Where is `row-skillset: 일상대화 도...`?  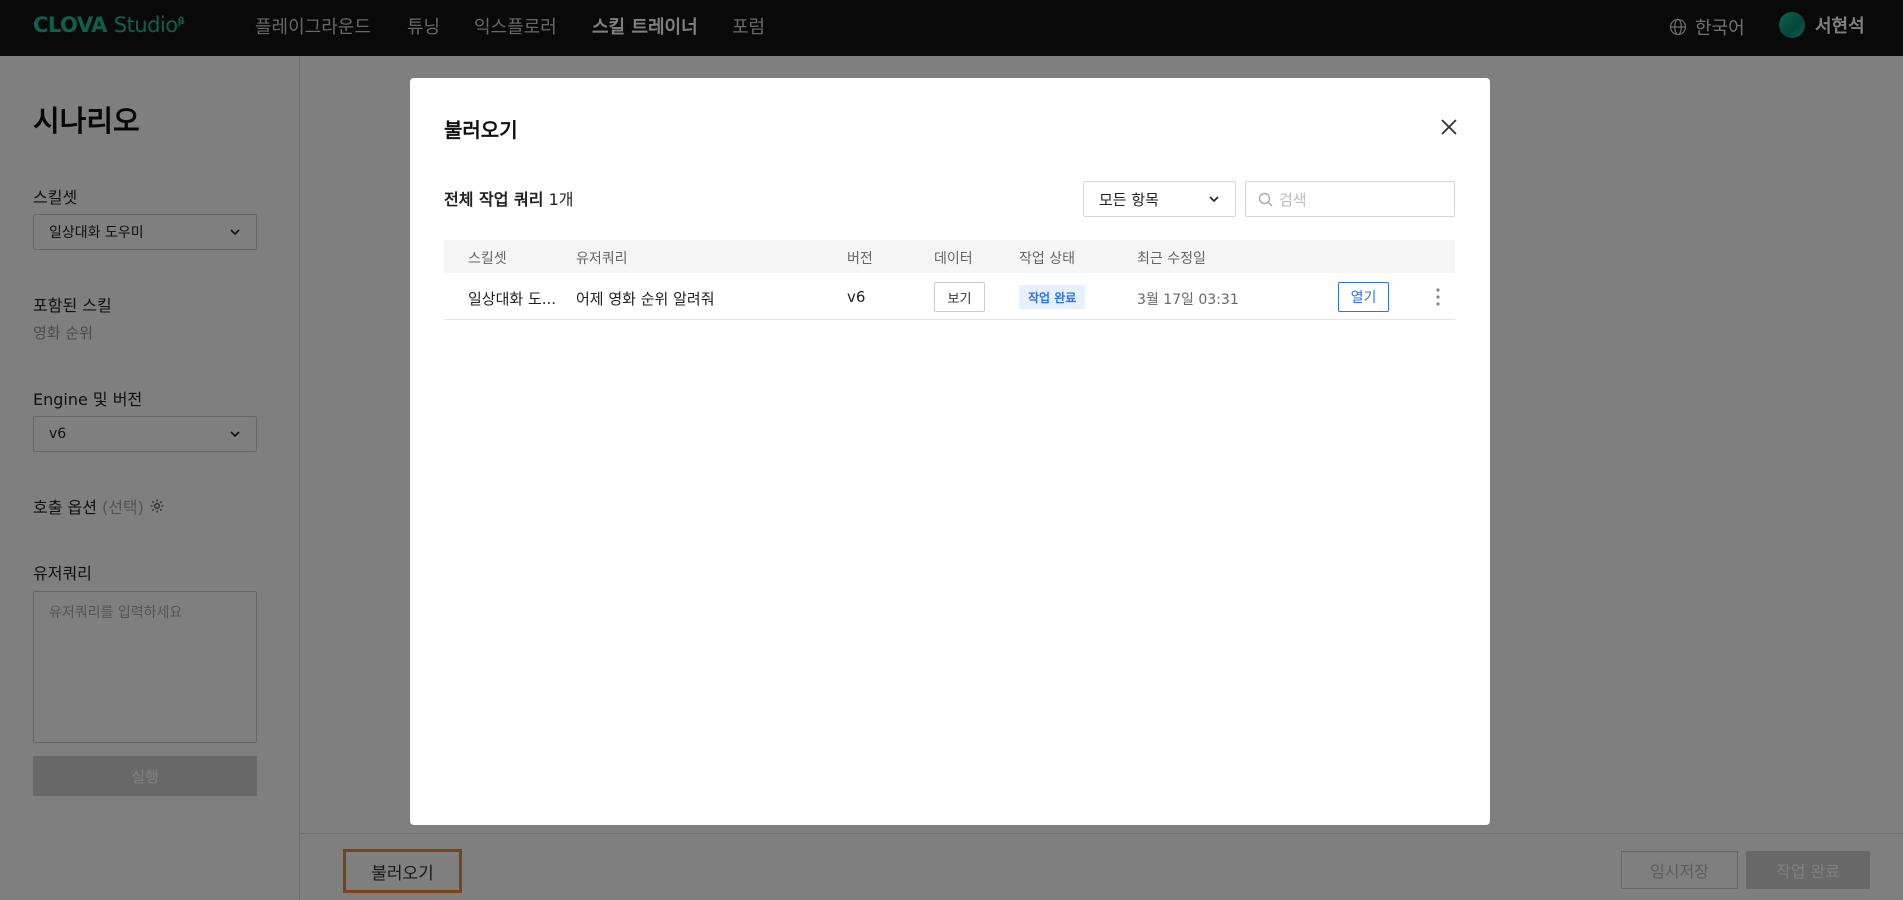 row-skillset: 일상대화 도... is located at coordinates (512, 299).